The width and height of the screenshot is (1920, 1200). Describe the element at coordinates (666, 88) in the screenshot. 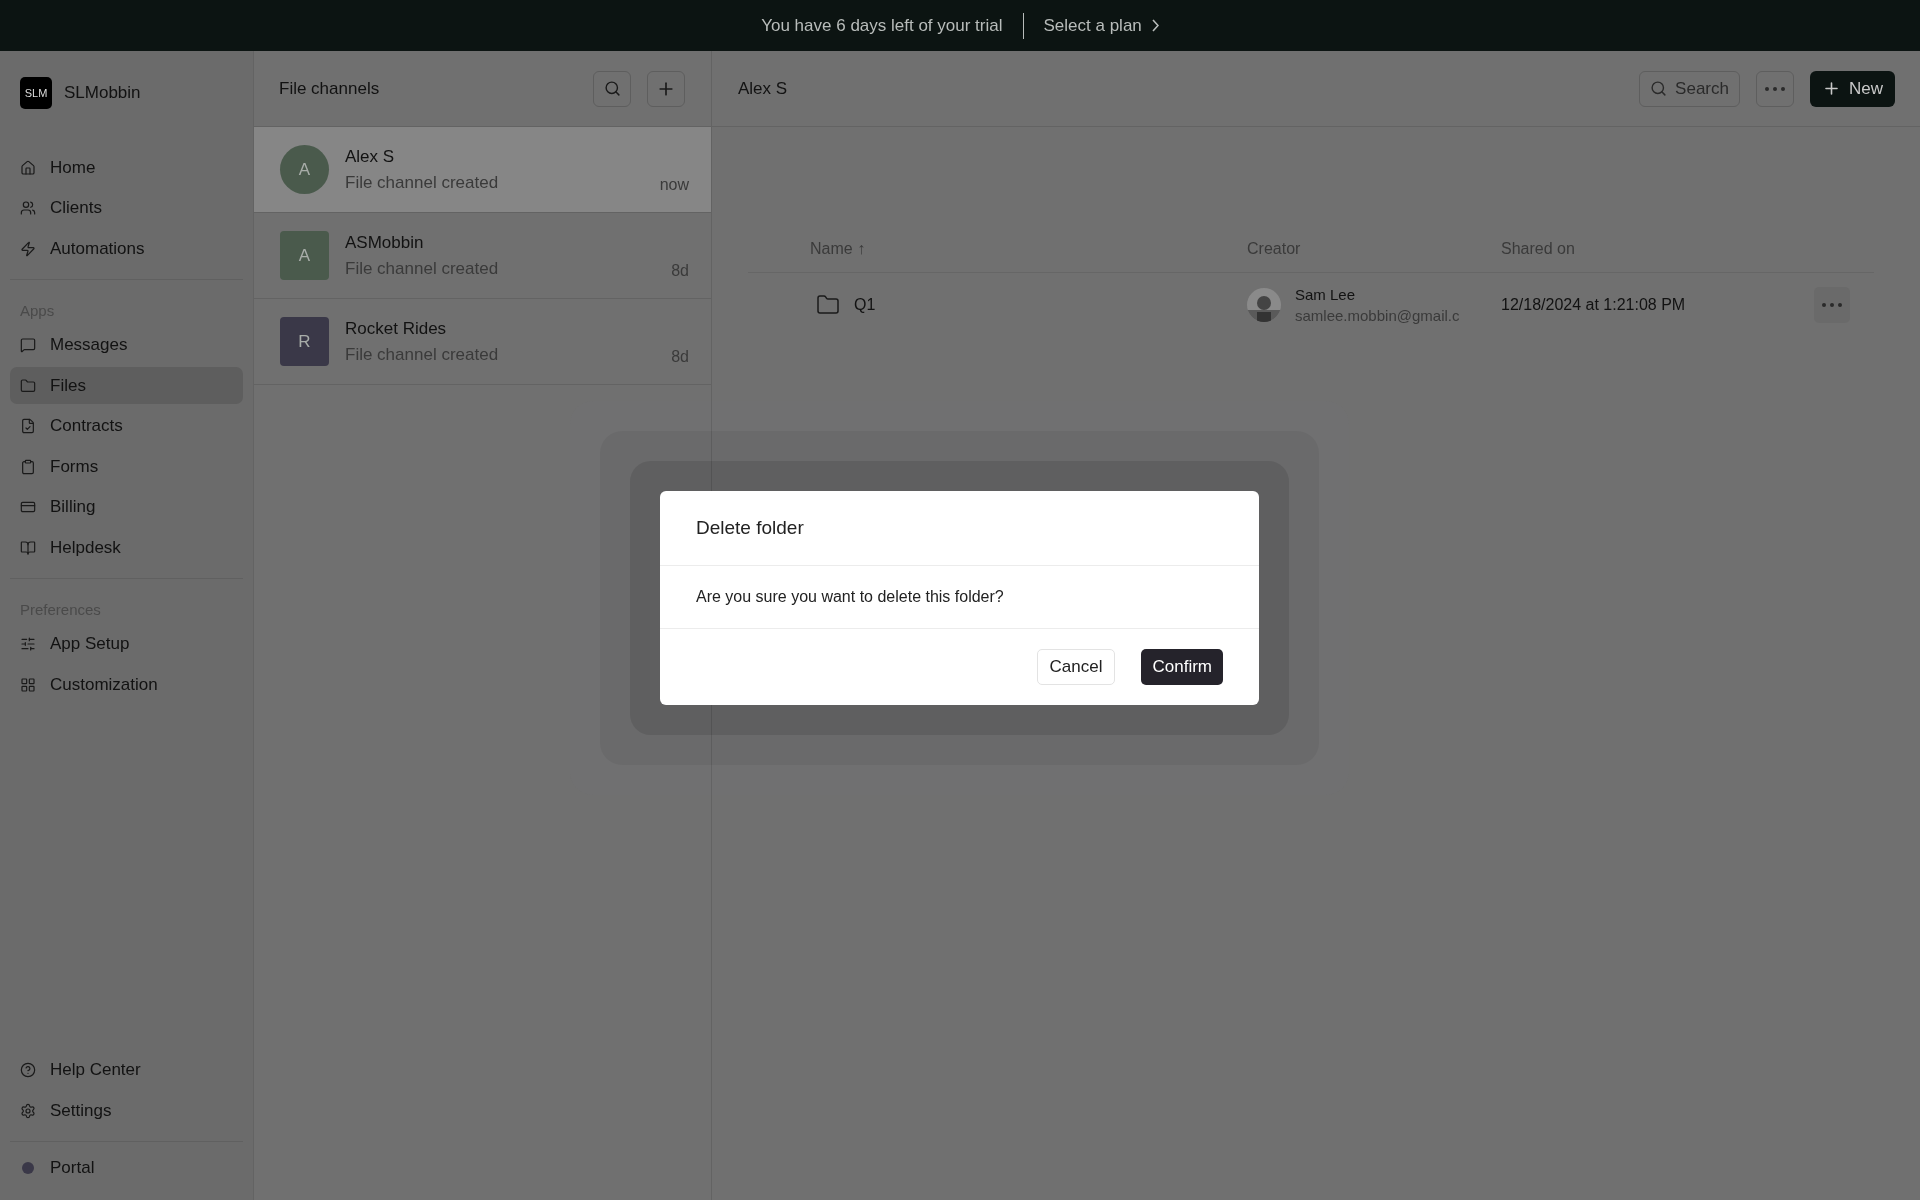

I see `add-button` at that location.